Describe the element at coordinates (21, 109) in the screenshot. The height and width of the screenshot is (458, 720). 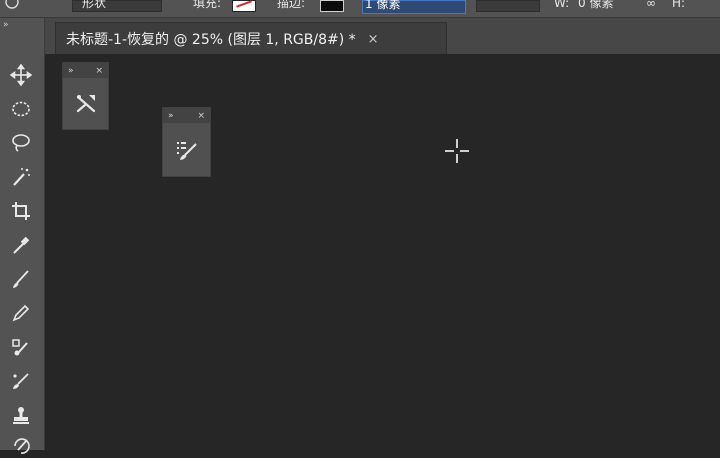
I see `elliptical-marquee-tool-icon` at that location.